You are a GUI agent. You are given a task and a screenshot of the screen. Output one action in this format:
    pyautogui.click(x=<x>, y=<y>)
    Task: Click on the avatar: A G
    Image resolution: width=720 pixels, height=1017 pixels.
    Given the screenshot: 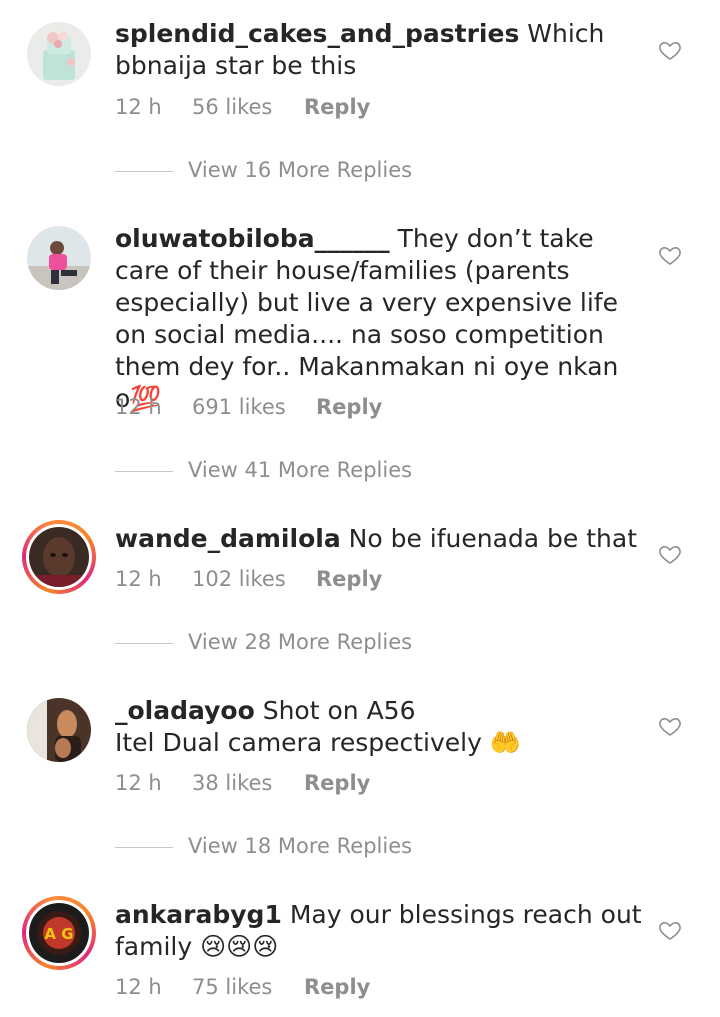 What is the action you would take?
    pyautogui.click(x=59, y=933)
    